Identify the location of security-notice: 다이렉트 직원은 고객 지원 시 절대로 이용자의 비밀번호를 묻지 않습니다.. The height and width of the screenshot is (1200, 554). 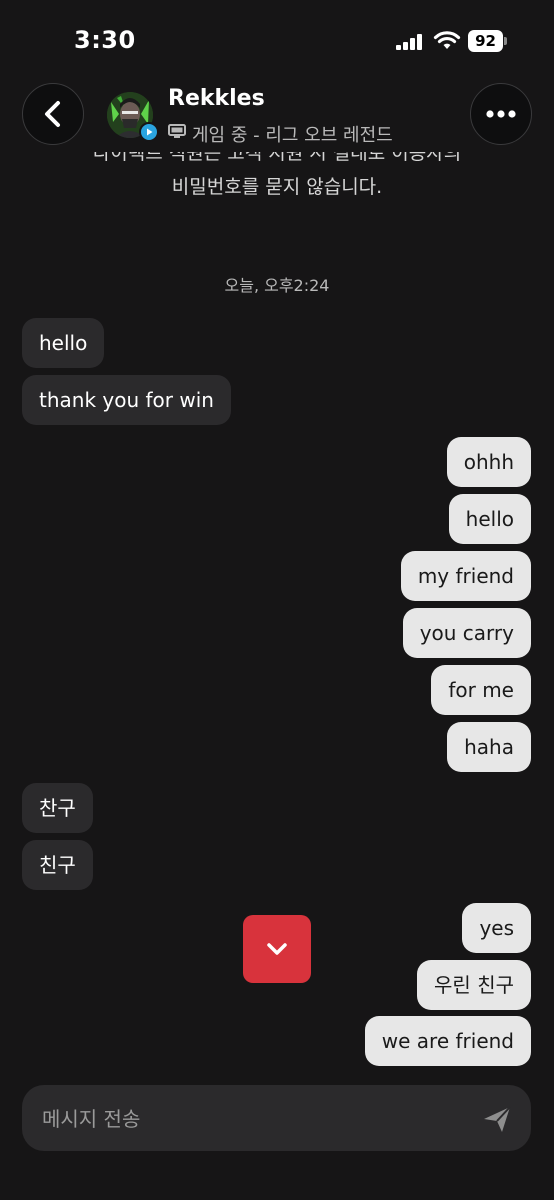
(277, 178).